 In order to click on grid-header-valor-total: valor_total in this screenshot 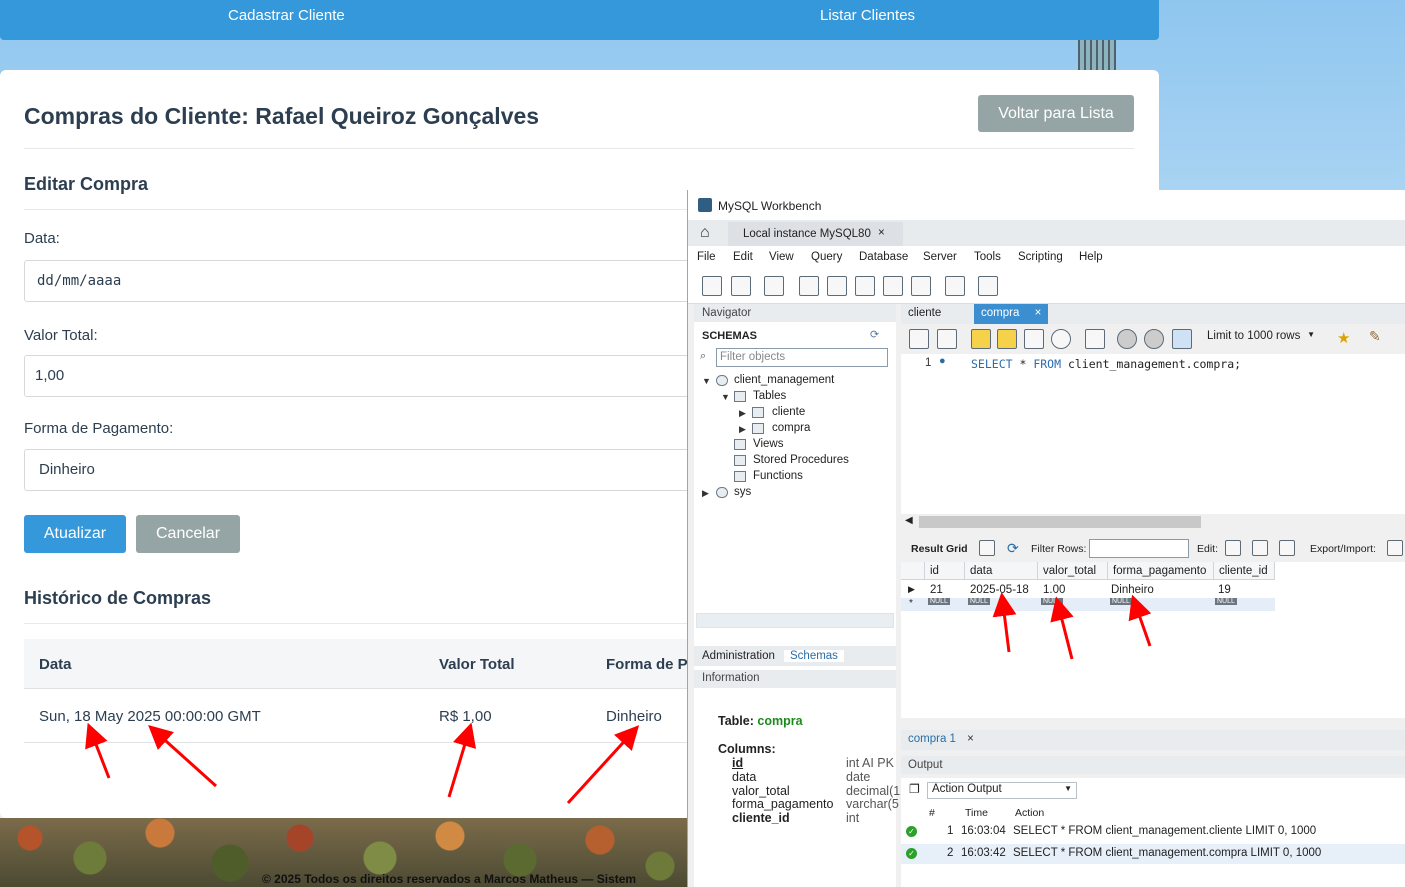, I will do `click(1073, 571)`.